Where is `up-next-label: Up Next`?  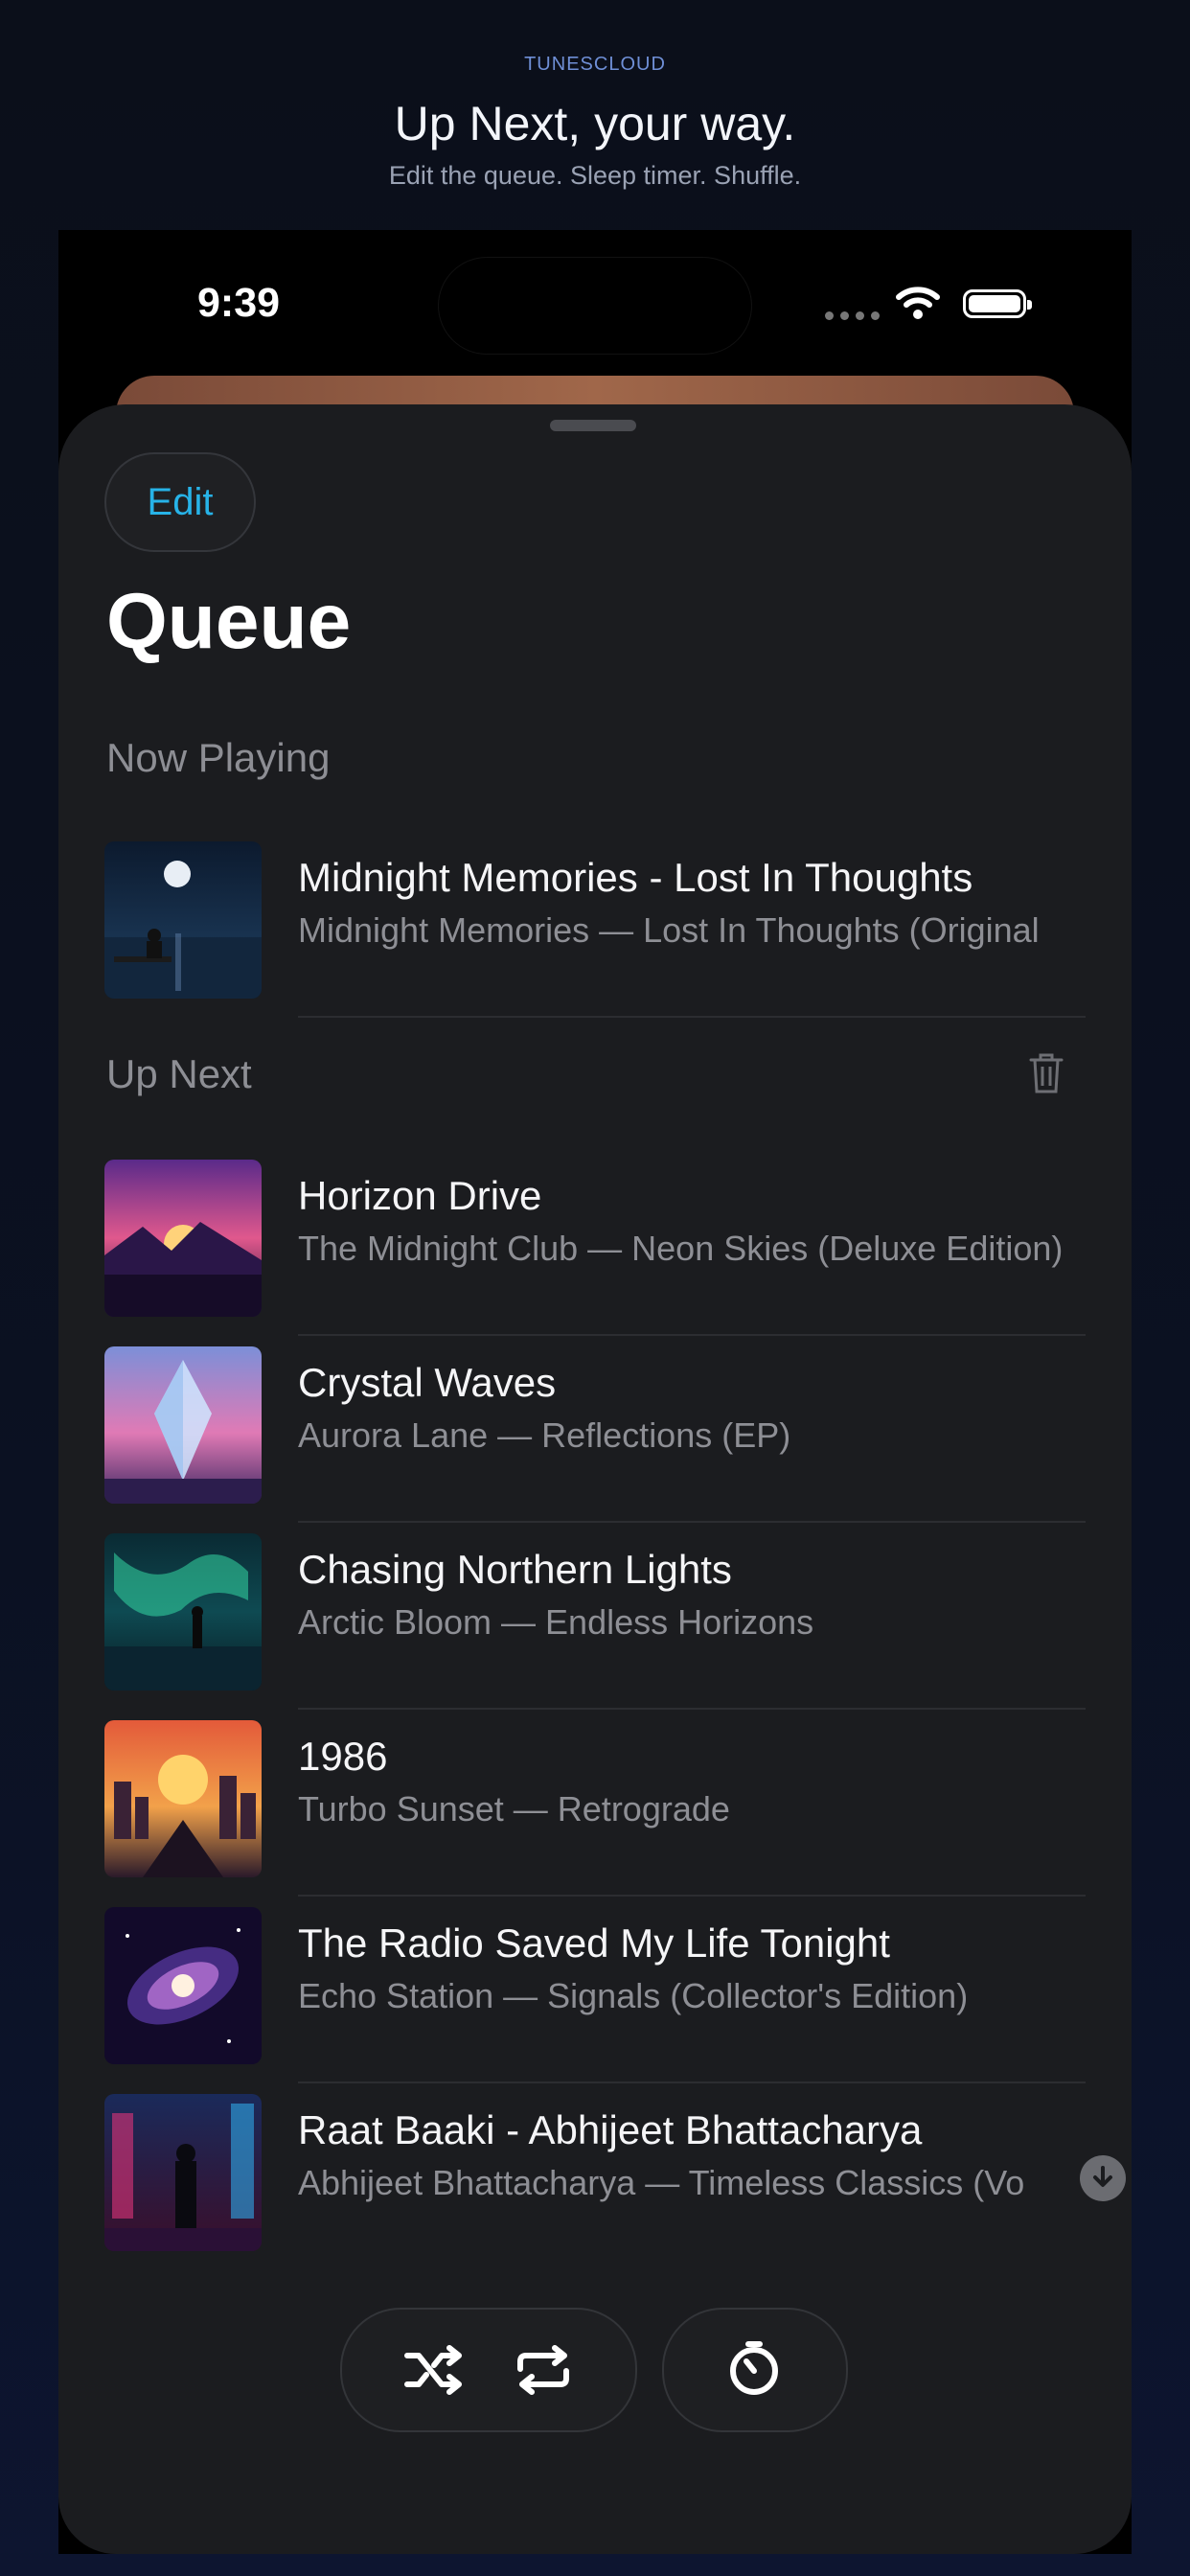 up-next-label: Up Next is located at coordinates (179, 1073).